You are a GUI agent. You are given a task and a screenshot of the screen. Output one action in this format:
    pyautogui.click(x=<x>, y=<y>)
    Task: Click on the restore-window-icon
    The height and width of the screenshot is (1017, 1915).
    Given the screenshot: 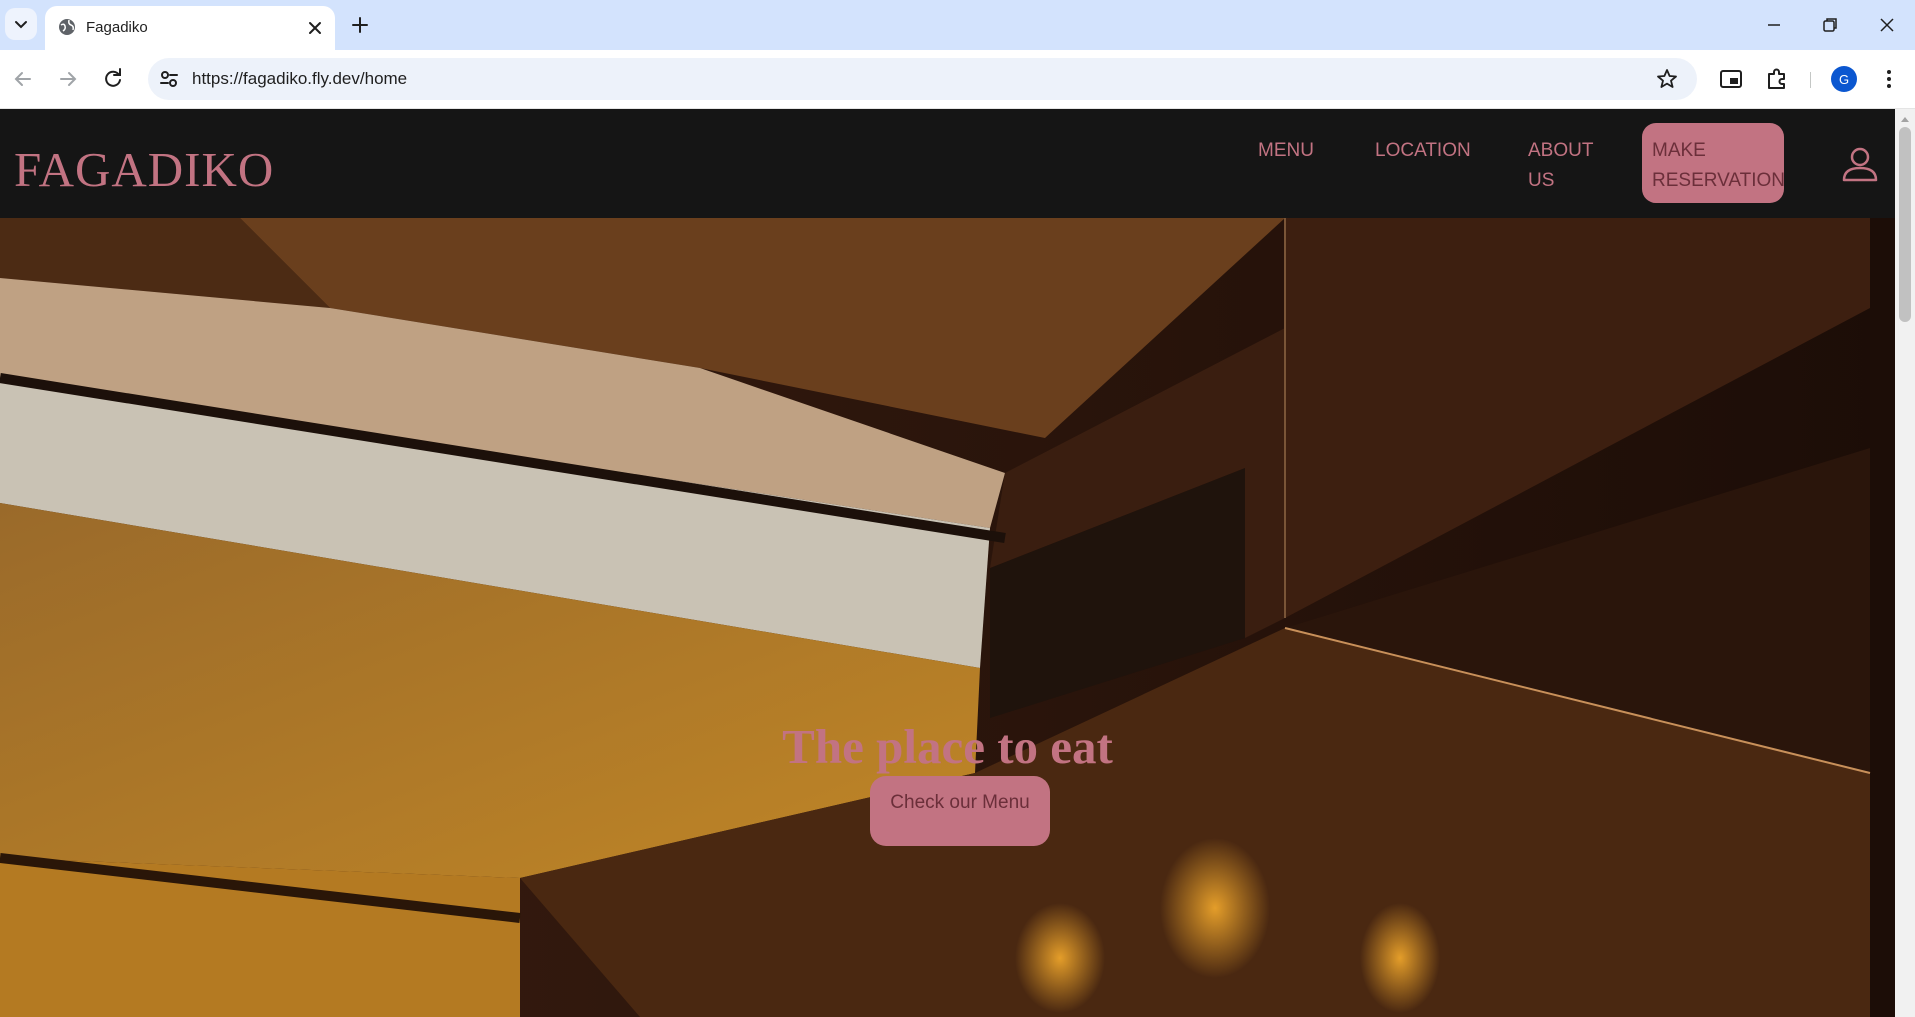 What is the action you would take?
    pyautogui.click(x=1830, y=25)
    